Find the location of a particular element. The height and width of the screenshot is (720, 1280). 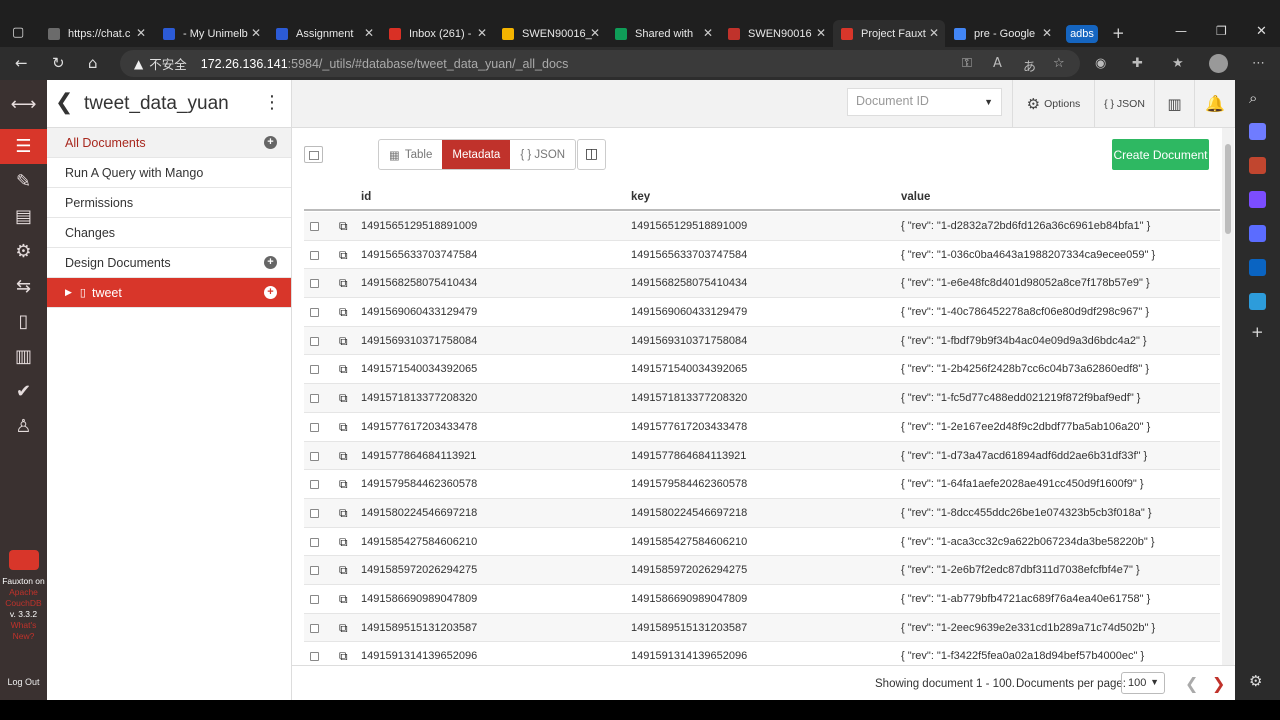

databases-icon: ☰ is located at coordinates (23, 146).